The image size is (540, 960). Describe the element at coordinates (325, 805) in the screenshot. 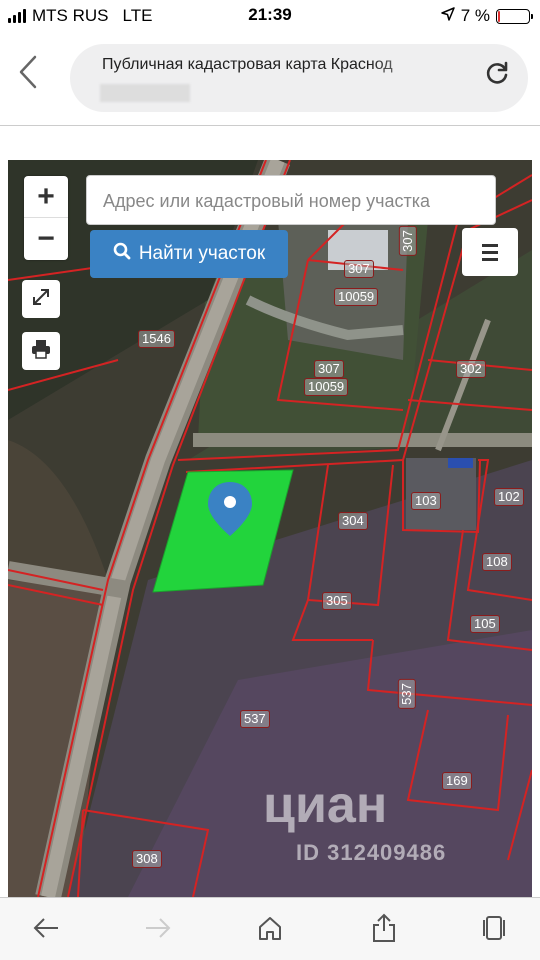

I see `watermark-brand: циан` at that location.